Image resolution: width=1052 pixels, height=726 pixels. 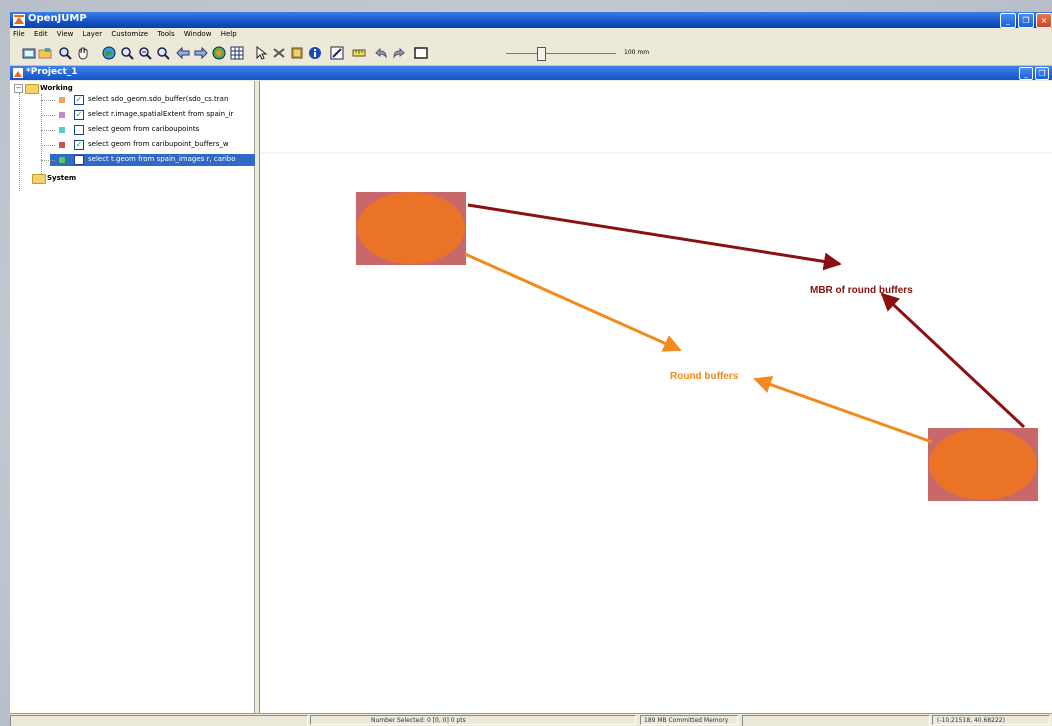 I want to click on zoom-previous-icon, so click(x=183, y=53).